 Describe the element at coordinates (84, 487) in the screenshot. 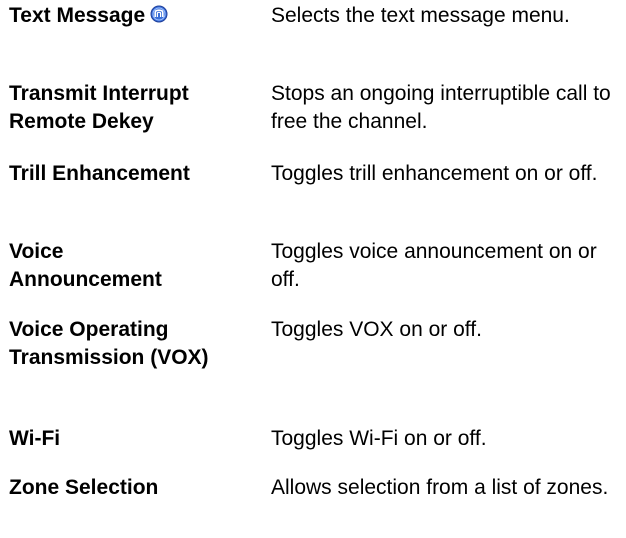

I see `term-zone-selection: Zone Selection` at that location.